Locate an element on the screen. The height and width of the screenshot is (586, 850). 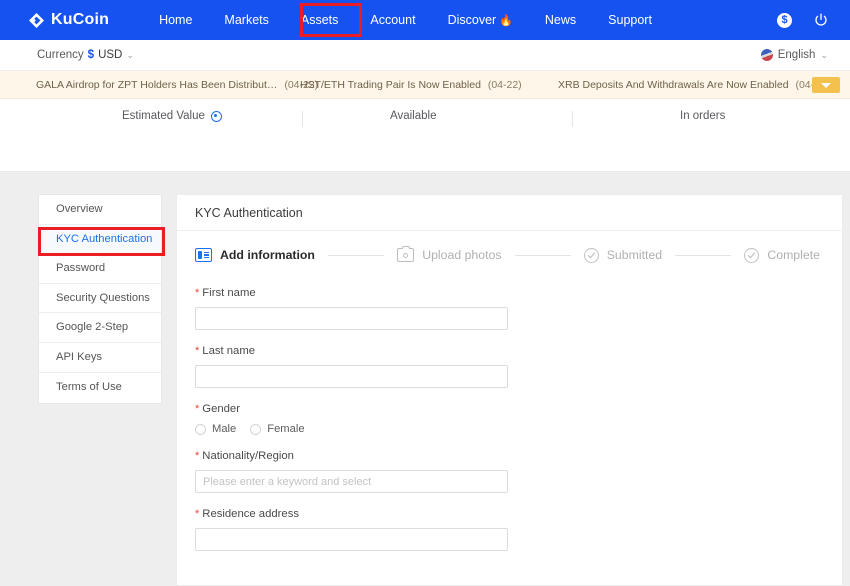
currency-value: USD is located at coordinates (110, 55).